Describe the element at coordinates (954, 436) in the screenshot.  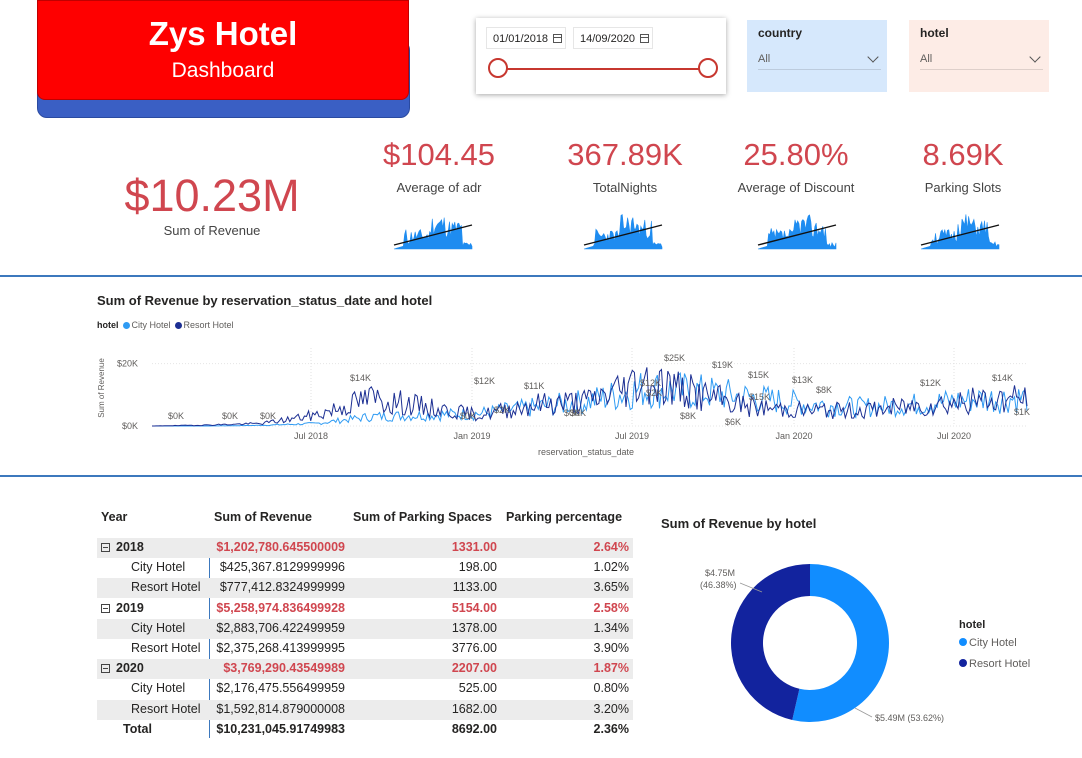
I see `x-tick-label: Jul 2020` at that location.